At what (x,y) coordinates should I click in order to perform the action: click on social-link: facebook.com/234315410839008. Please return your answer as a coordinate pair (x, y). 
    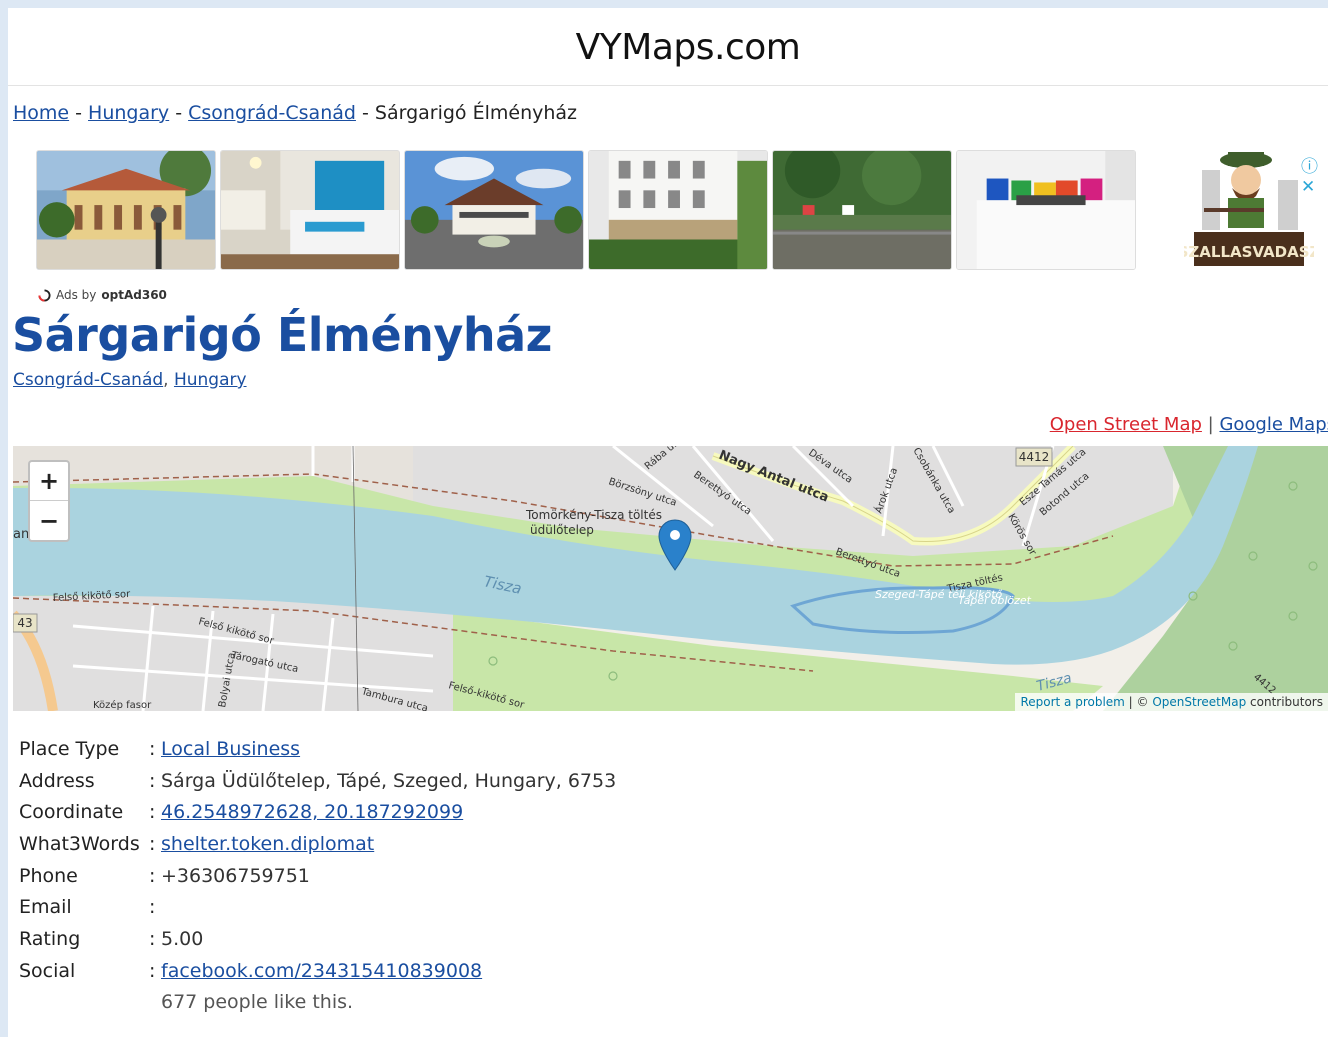
    Looking at the image, I should click on (321, 971).